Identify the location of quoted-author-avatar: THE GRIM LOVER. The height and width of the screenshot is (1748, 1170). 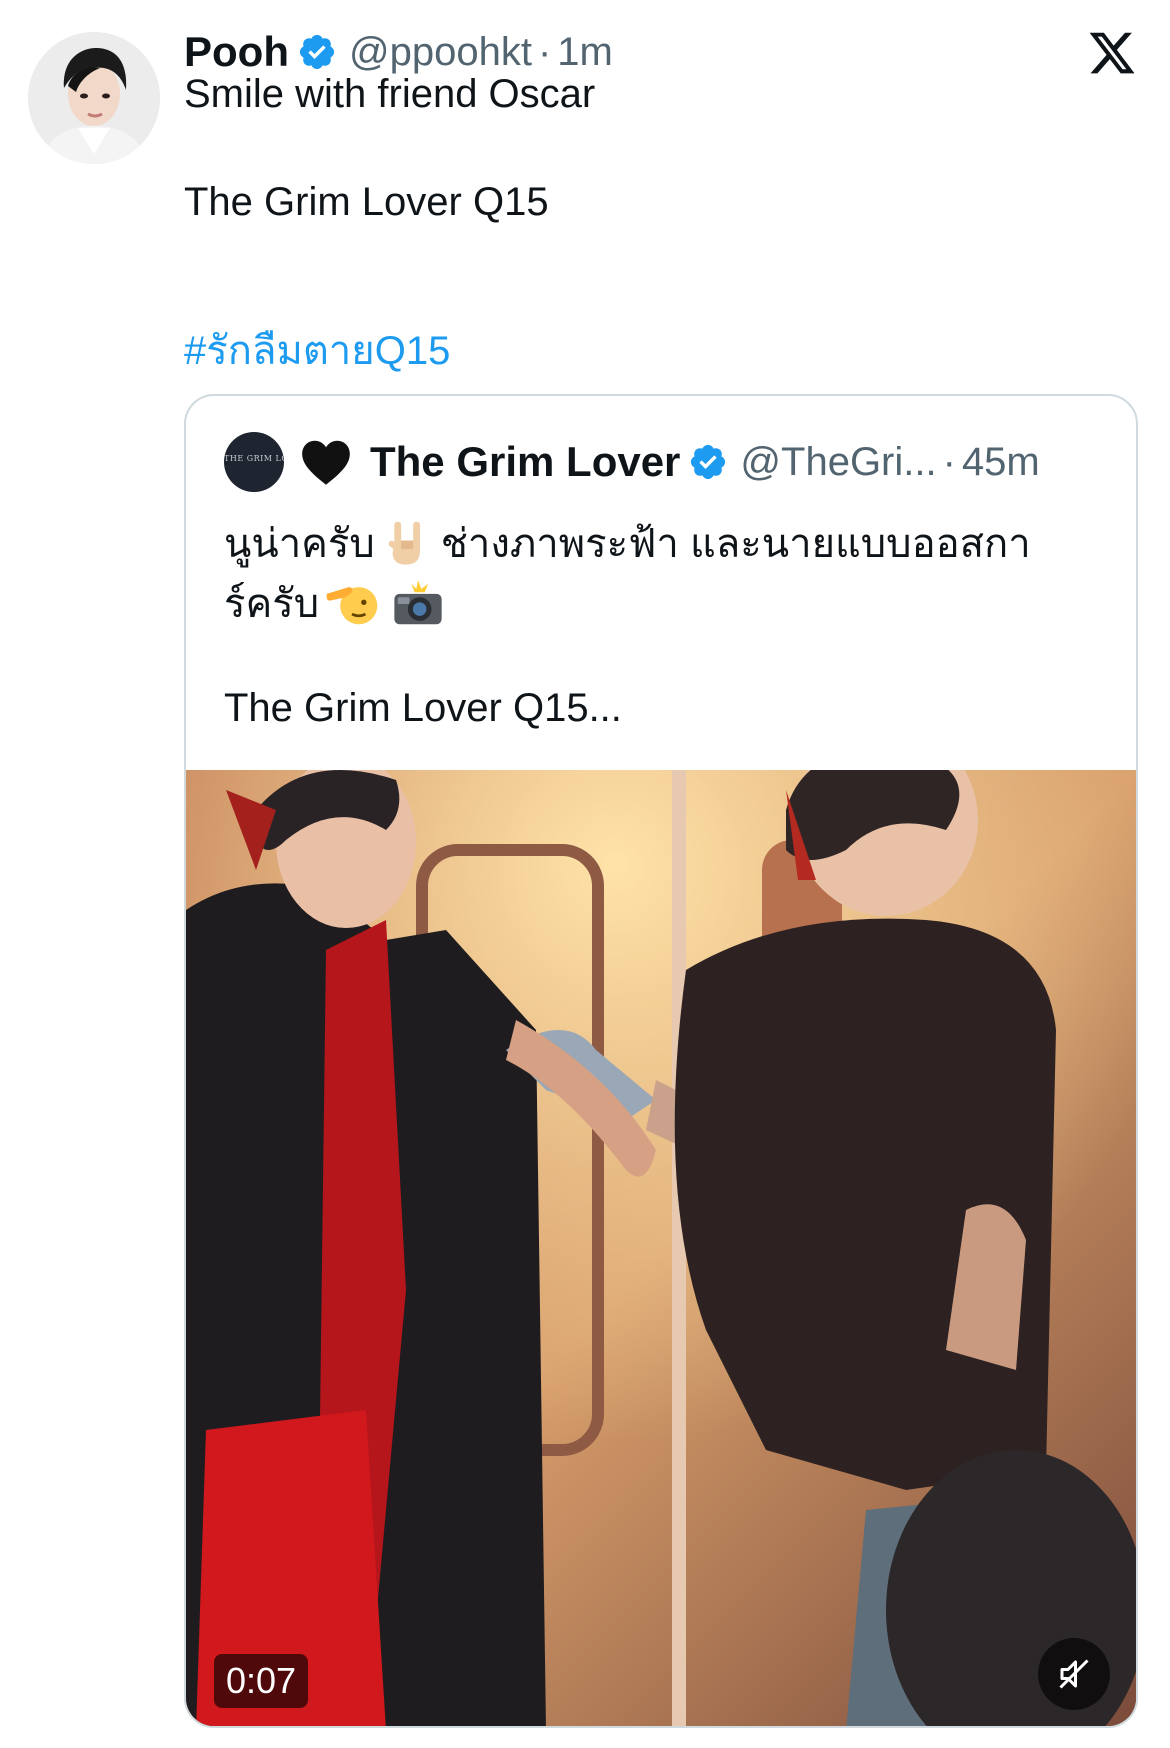
(254, 462).